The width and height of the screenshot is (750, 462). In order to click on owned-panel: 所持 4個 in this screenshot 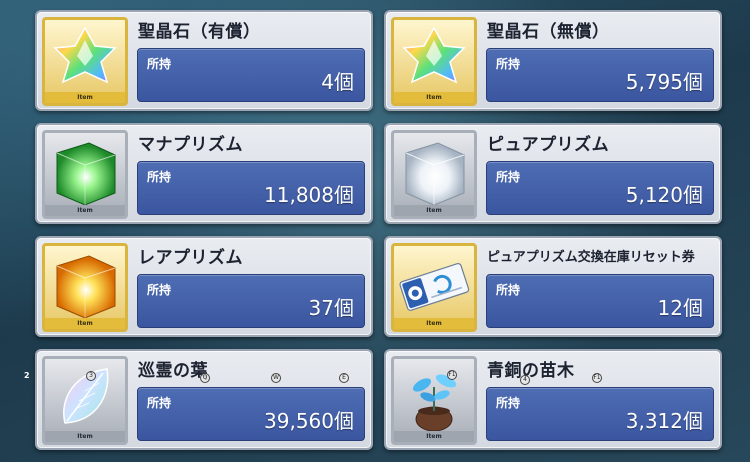, I will do `click(251, 75)`.